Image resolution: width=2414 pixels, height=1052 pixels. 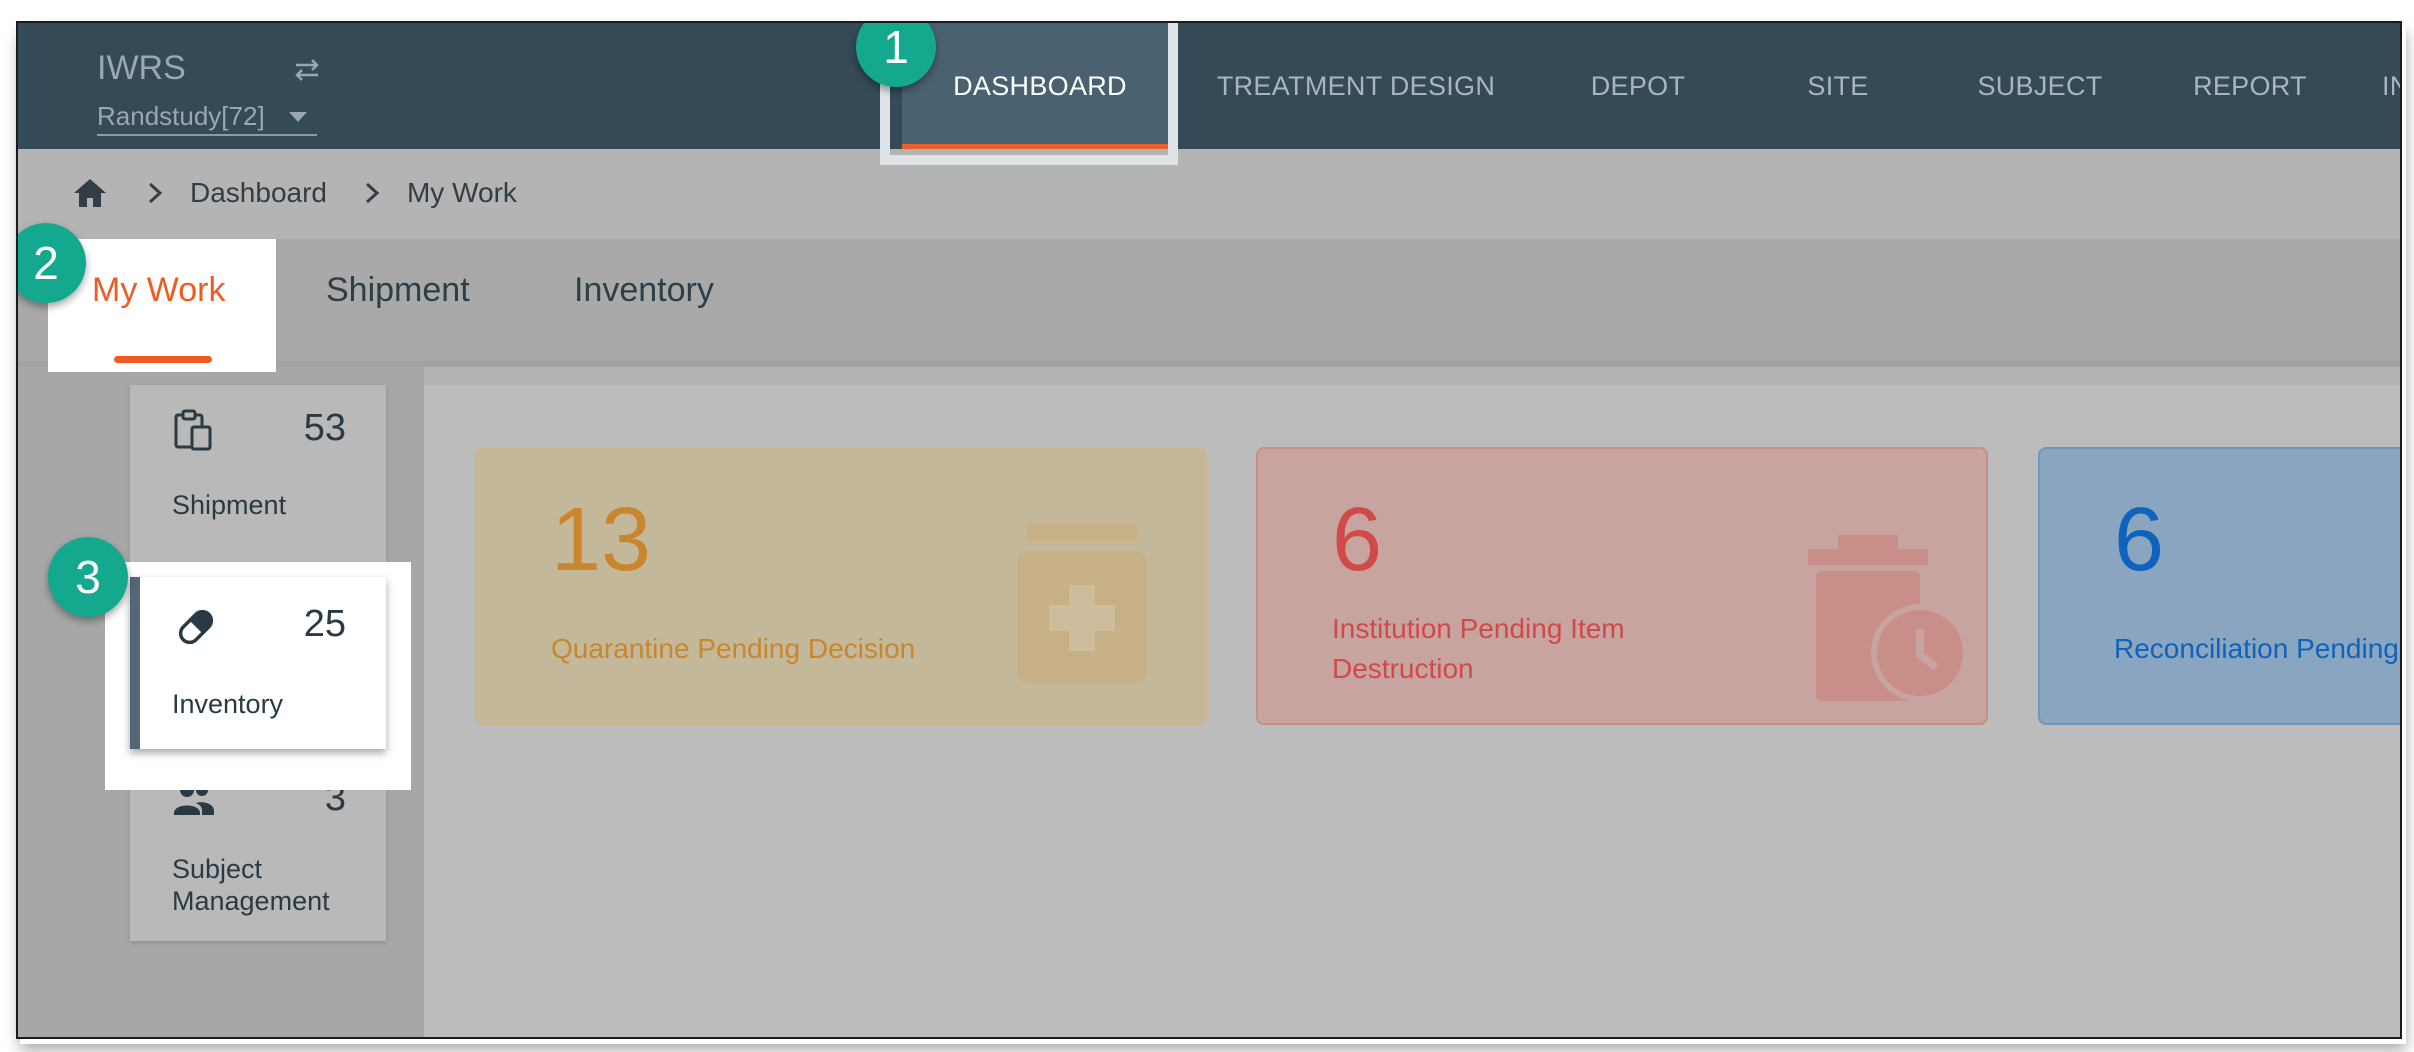 I want to click on nav-tab-subject: SUBJECT, so click(x=2040, y=86).